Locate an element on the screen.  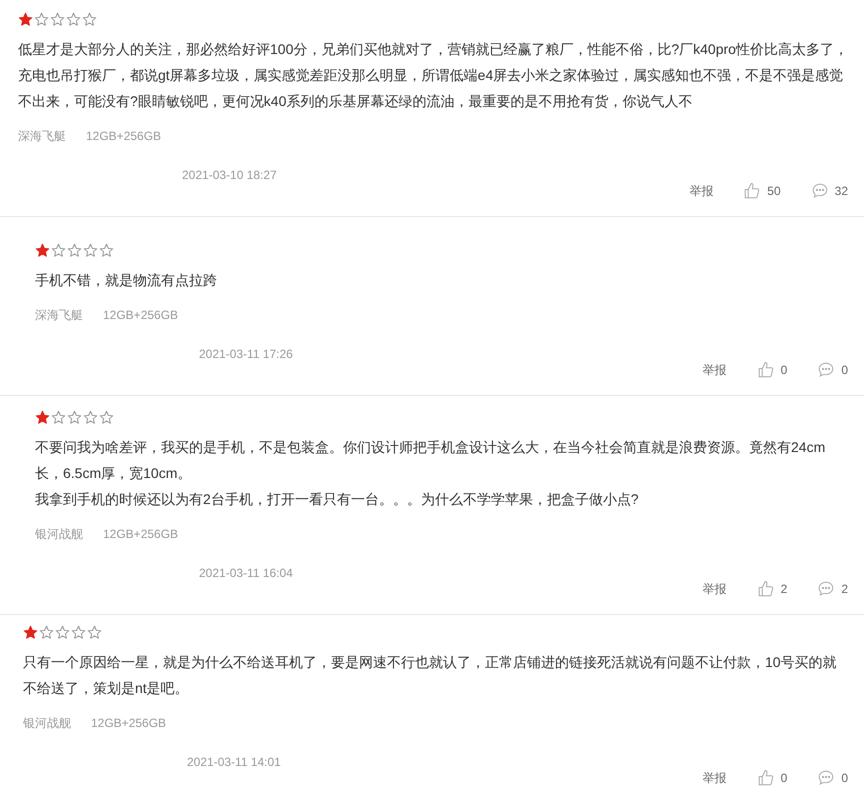
comment-button: 2 is located at coordinates (832, 589).